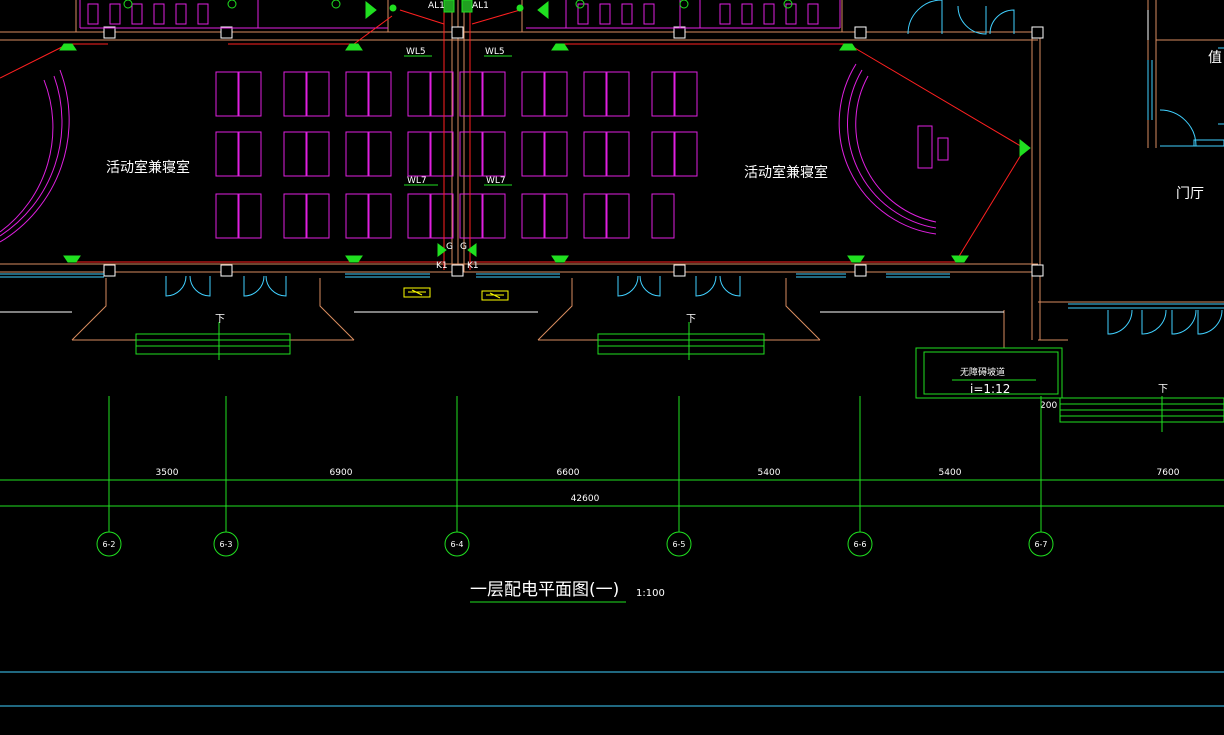  What do you see at coordinates (982, 372) in the screenshot?
I see `ramp-label: 无障碍坡道` at bounding box center [982, 372].